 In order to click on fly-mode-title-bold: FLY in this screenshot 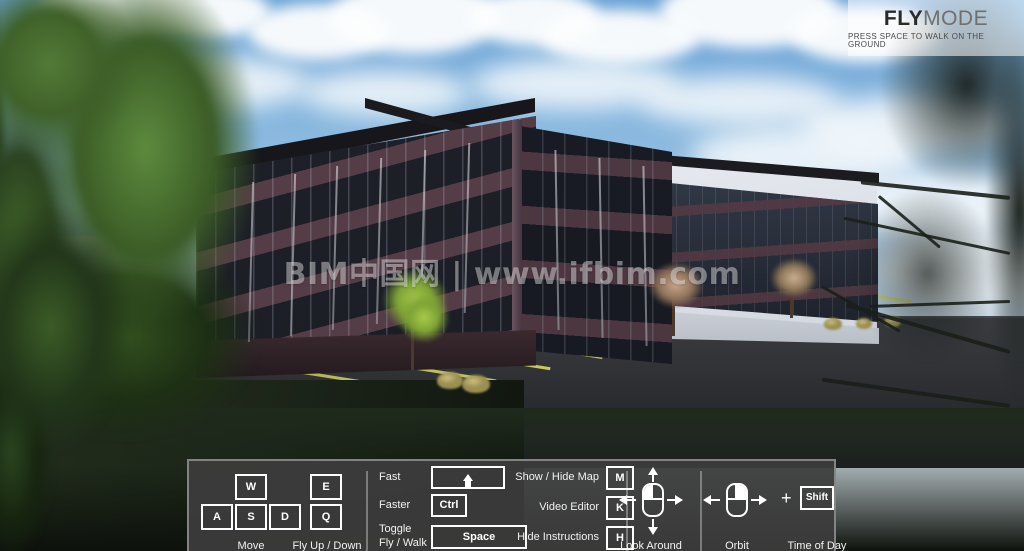, I will do `click(903, 18)`.